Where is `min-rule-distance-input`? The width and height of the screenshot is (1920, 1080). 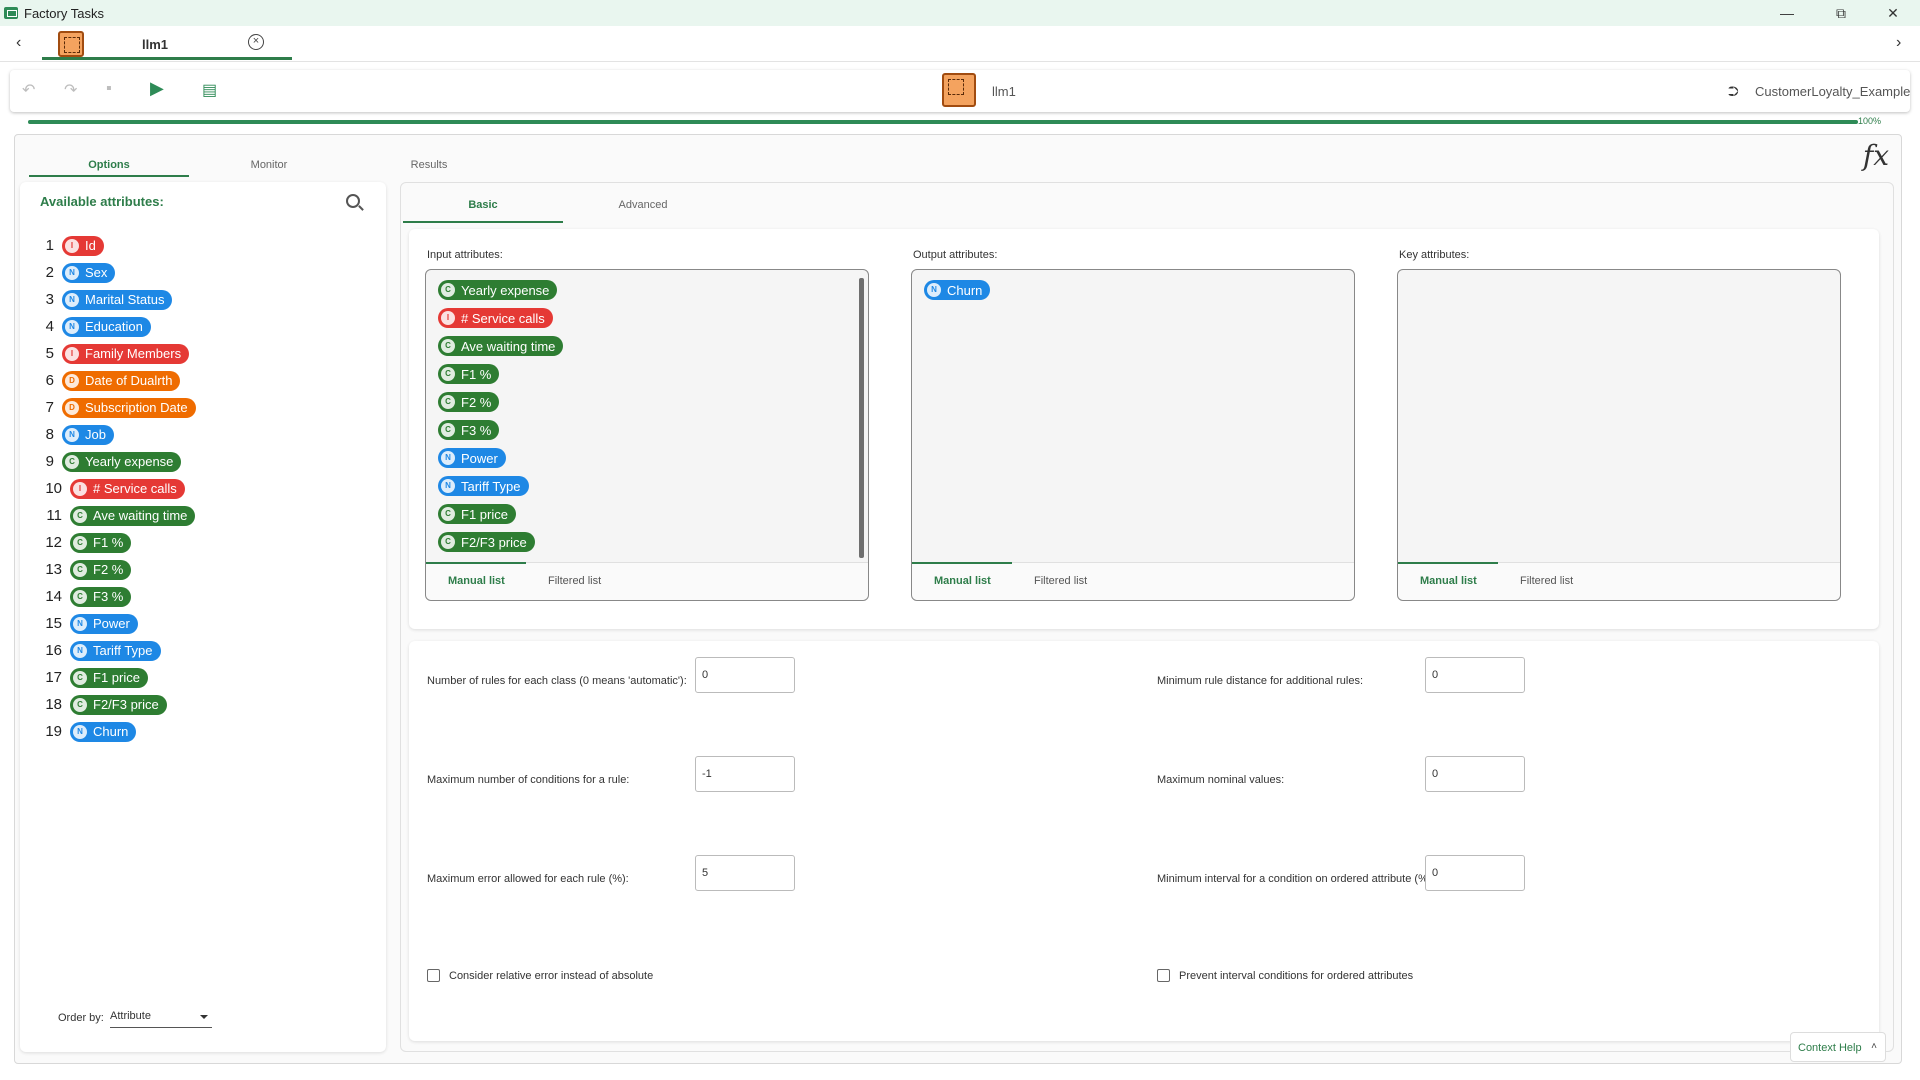
min-rule-distance-input is located at coordinates (1475, 675).